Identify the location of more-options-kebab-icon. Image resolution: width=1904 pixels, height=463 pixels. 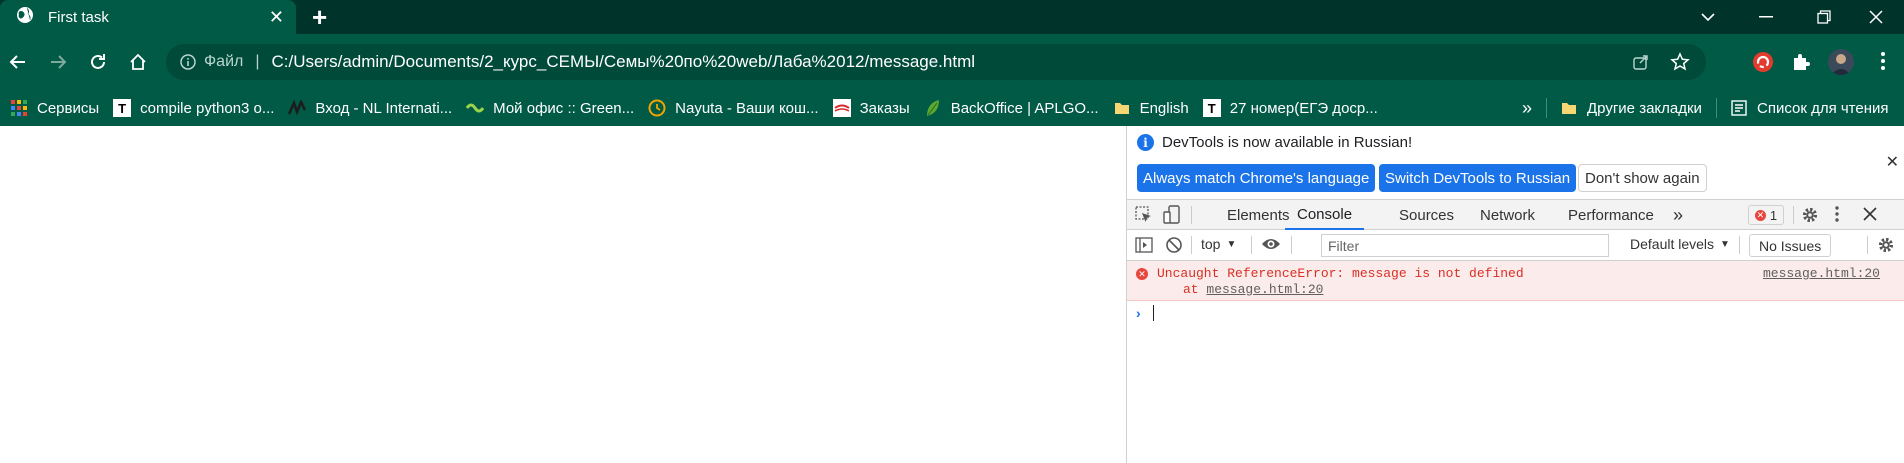
(1837, 214).